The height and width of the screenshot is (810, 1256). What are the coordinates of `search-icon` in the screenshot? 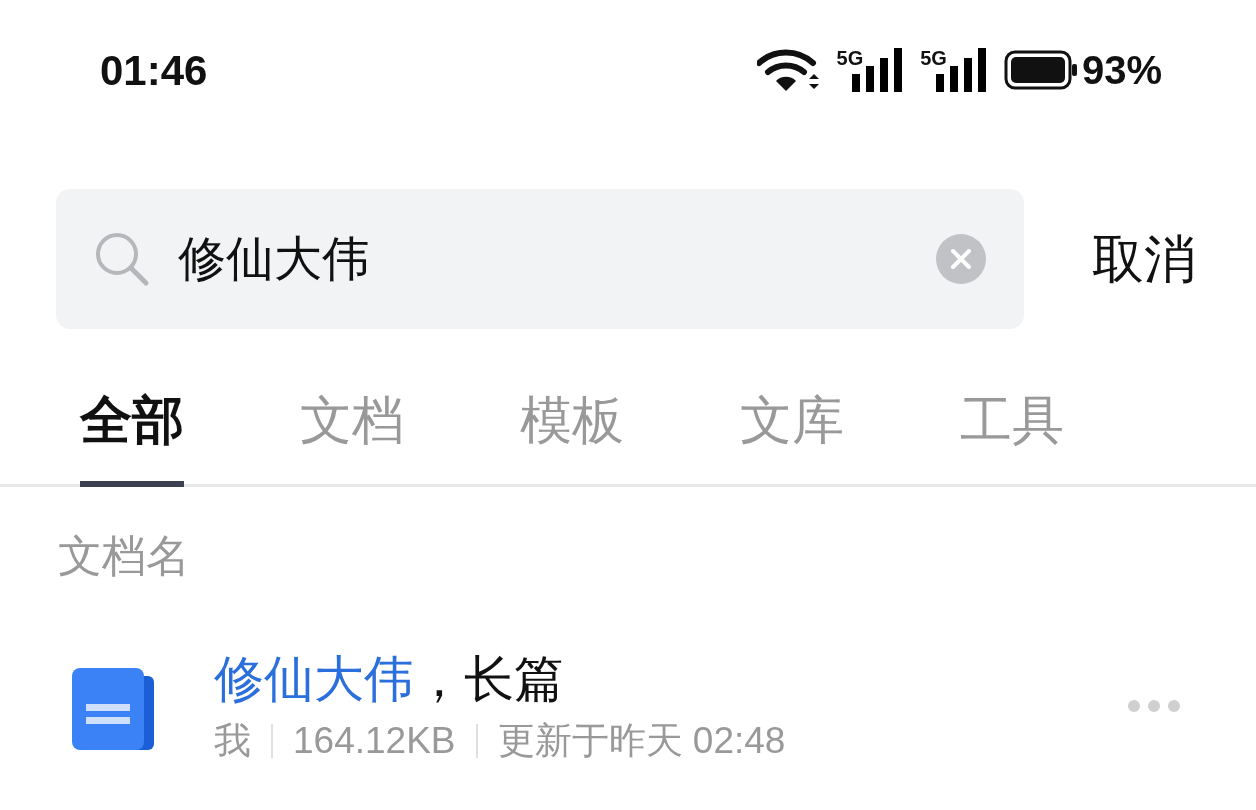 It's located at (122, 259).